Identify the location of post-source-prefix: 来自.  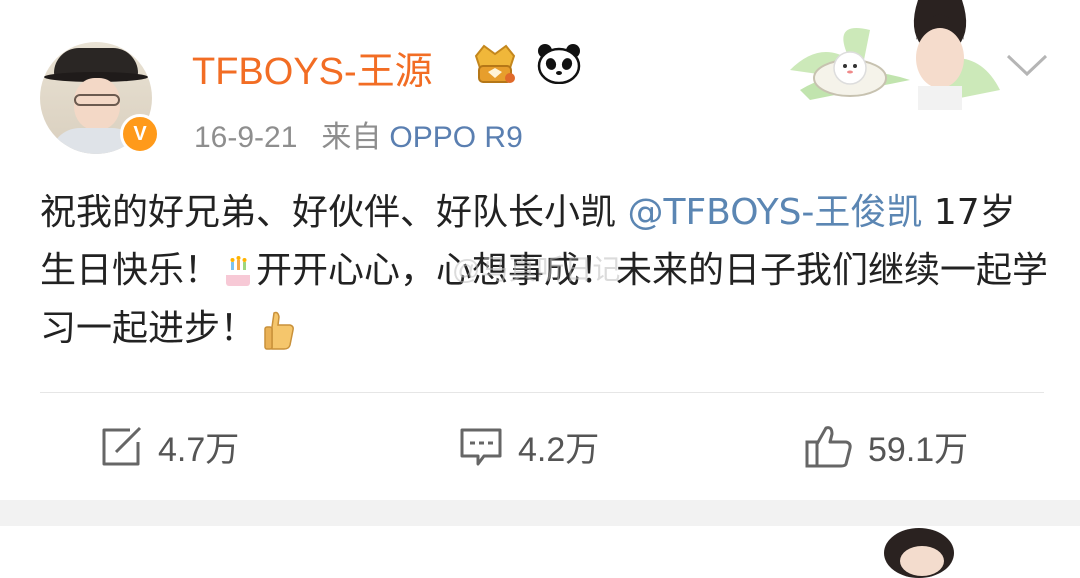
(351, 137).